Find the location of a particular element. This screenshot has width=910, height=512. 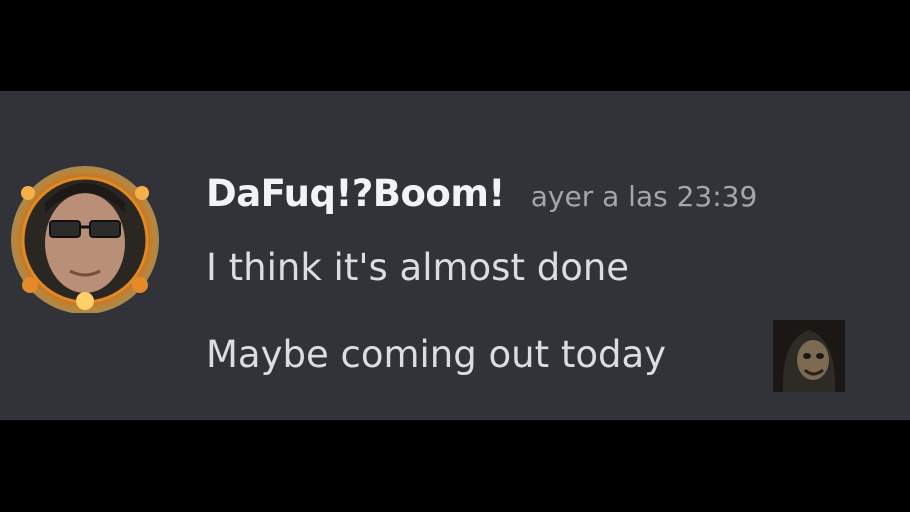

username: DaFuq!?Boom! is located at coordinates (355, 193).